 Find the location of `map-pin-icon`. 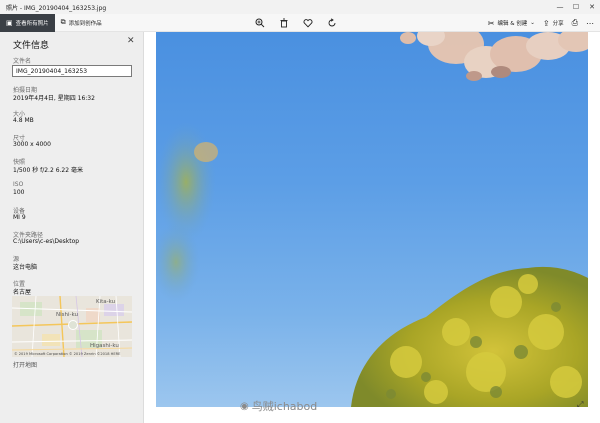

map-pin-icon is located at coordinates (73, 325).